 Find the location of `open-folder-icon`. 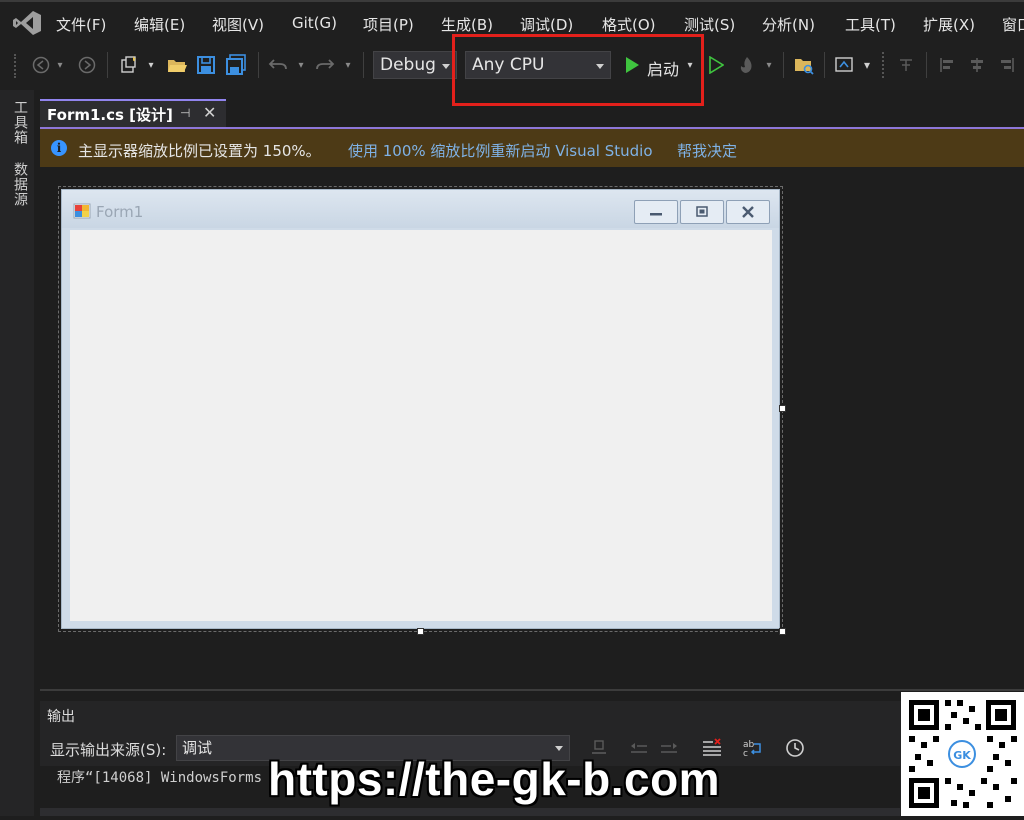

open-folder-icon is located at coordinates (177, 65).